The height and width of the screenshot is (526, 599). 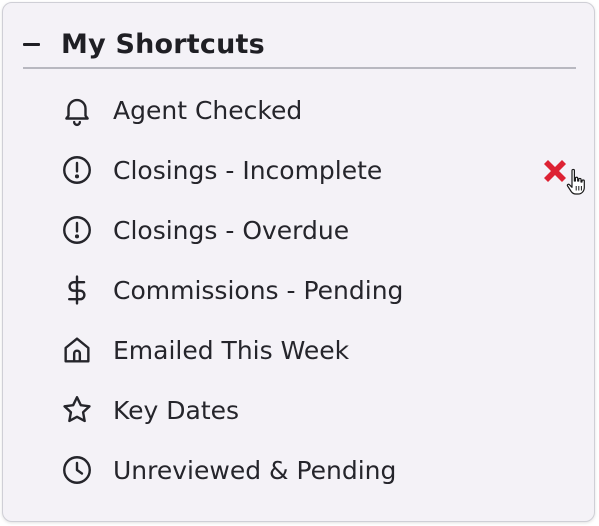 What do you see at coordinates (579, 183) in the screenshot?
I see `hand-pointer-icon` at bounding box center [579, 183].